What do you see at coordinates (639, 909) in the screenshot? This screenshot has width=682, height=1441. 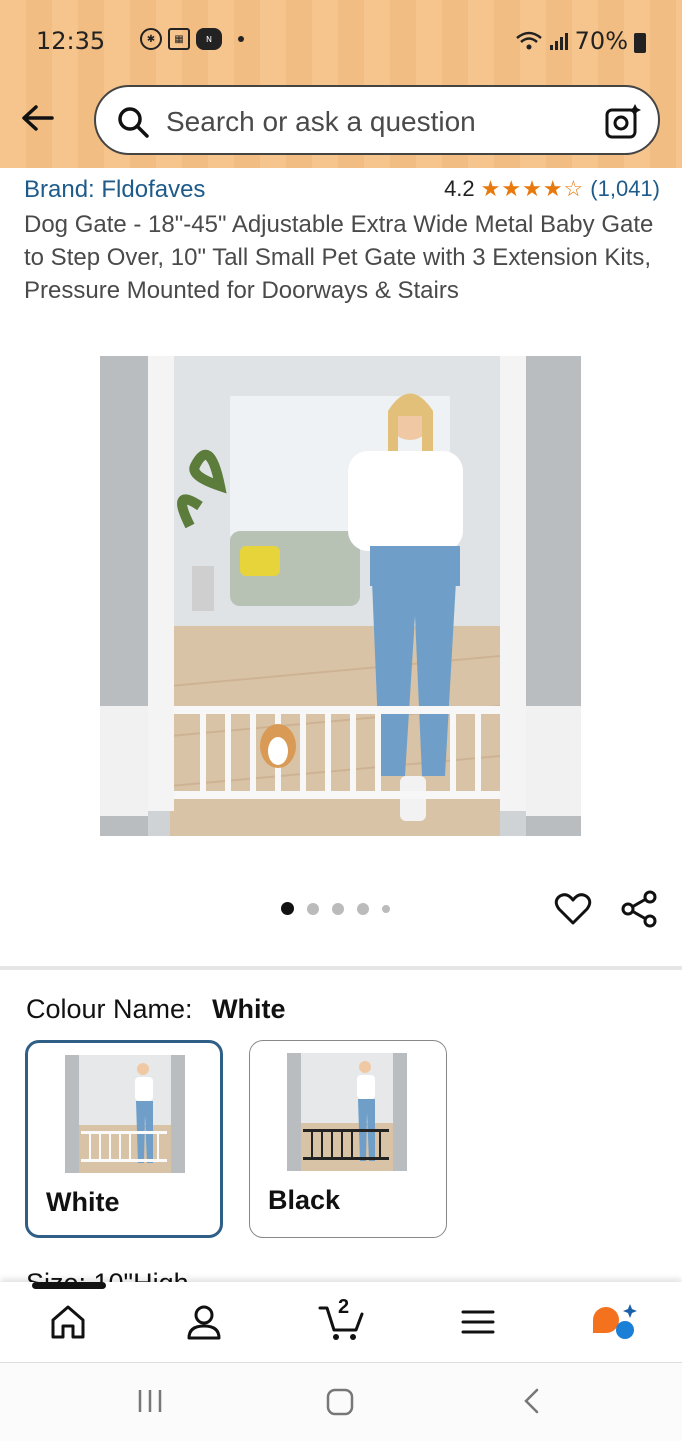 I see `share-icon` at bounding box center [639, 909].